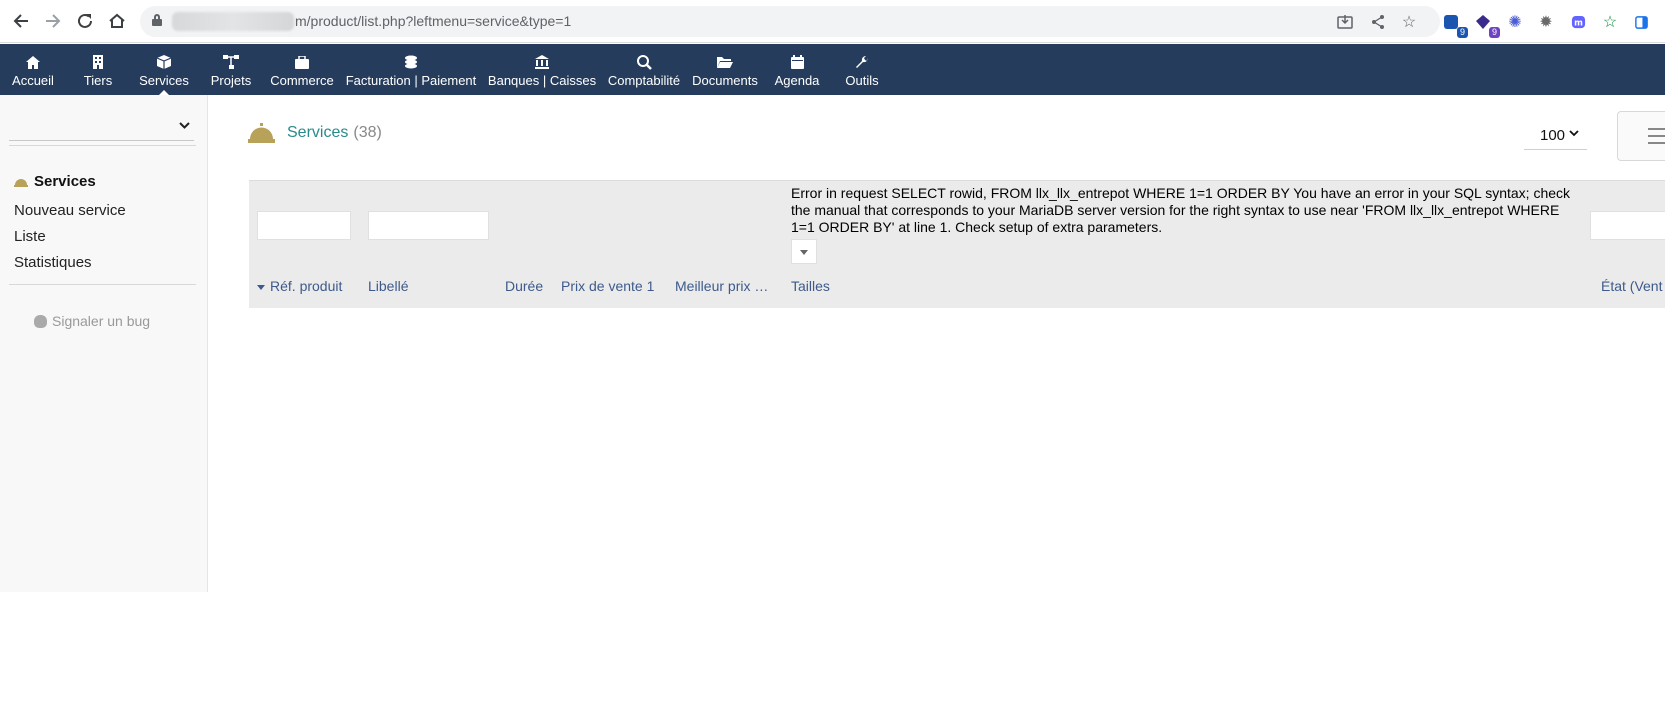 This screenshot has width=1665, height=712. I want to click on column-header-libelle: Libellé, so click(388, 286).